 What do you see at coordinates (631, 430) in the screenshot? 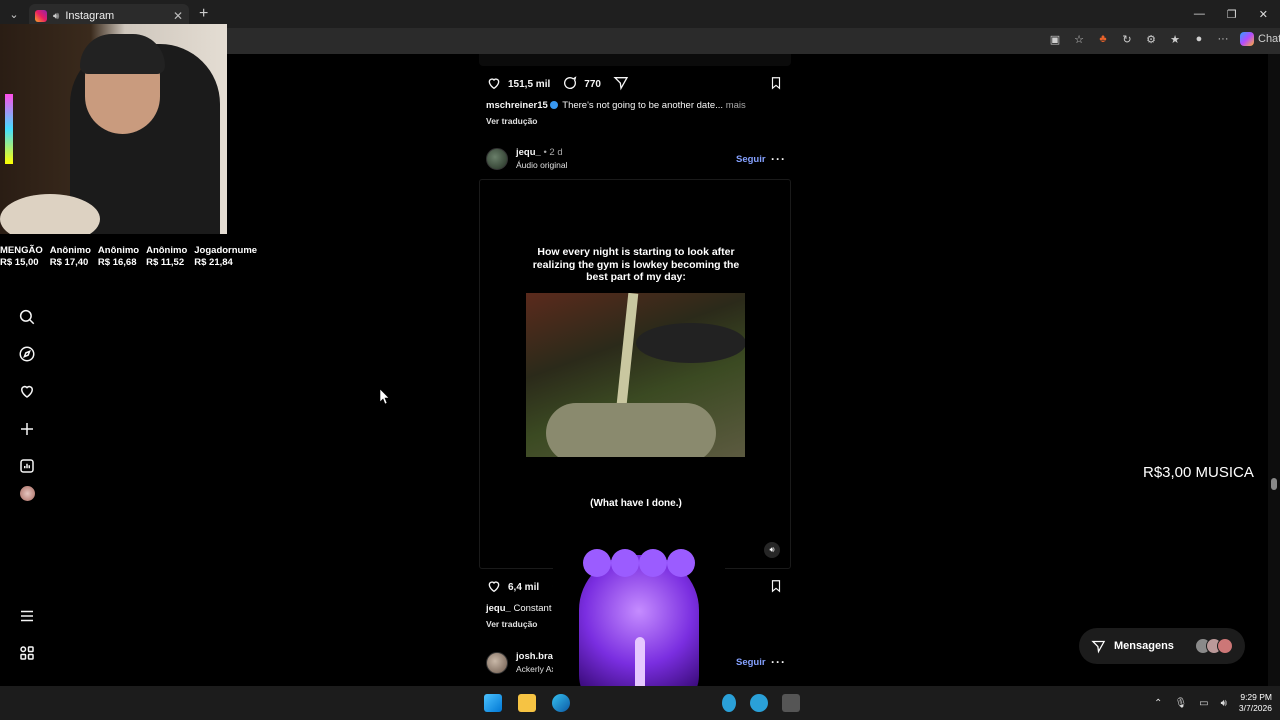
I see `arm-legs` at bounding box center [631, 430].